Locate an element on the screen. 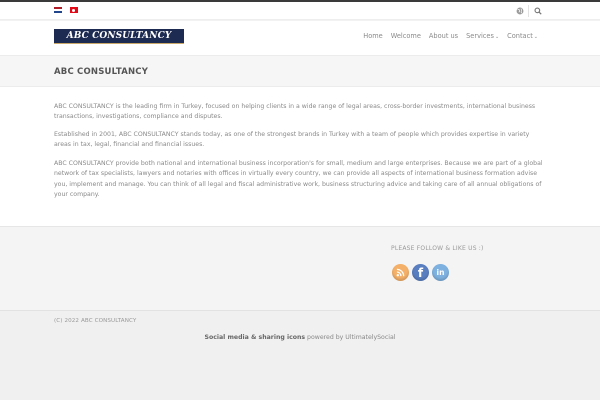 The width and height of the screenshot is (600, 400). copyright-text: (C) 2022 ABC CONSULTANCY is located at coordinates (95, 321).